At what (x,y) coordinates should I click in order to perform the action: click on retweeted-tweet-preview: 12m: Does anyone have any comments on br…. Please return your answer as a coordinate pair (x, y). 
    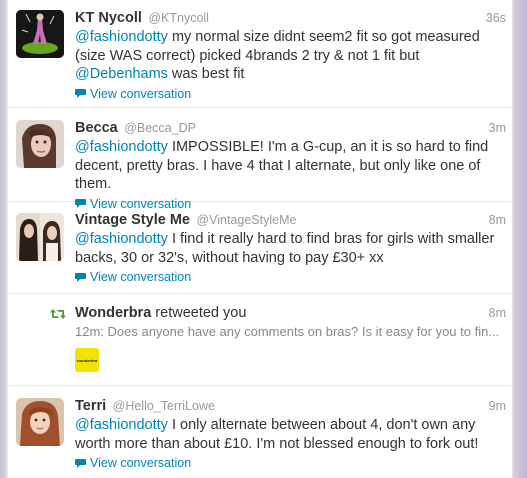
    Looking at the image, I should click on (289, 332).